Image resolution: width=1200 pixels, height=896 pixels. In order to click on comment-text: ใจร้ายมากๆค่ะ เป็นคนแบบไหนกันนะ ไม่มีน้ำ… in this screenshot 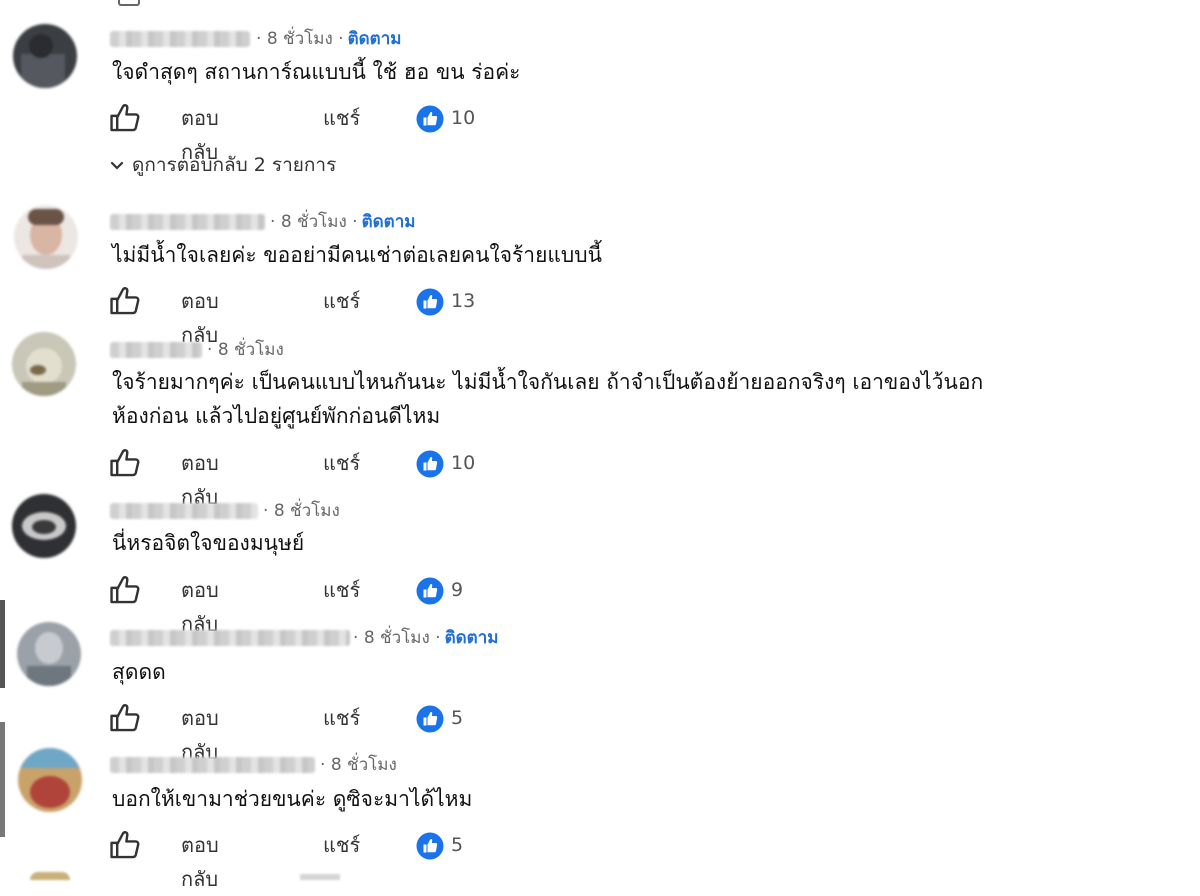, I will do `click(547, 399)`.